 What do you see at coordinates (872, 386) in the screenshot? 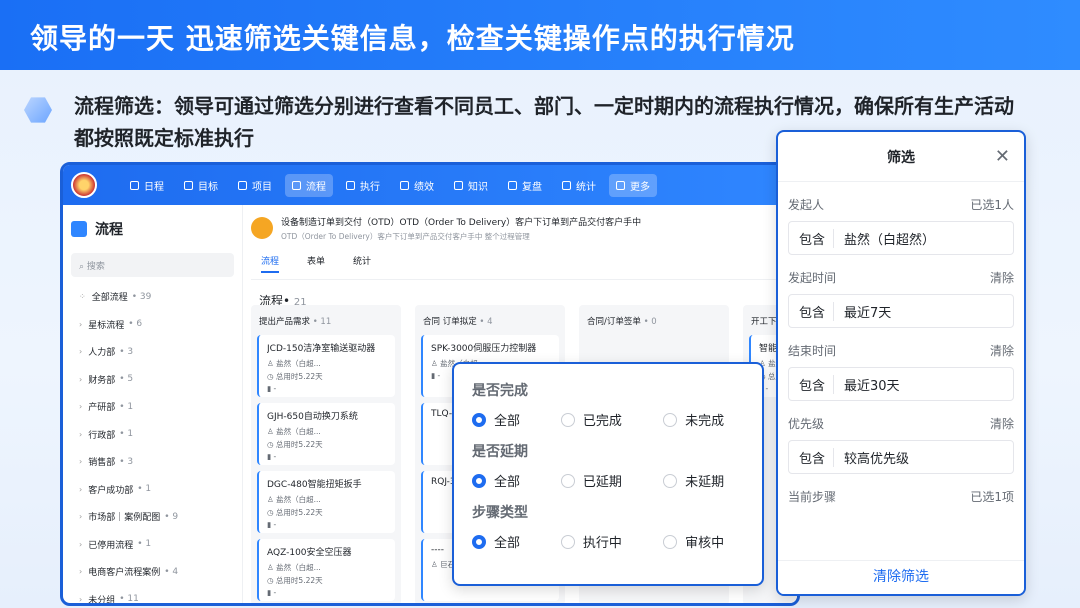
I see `filter-value: 最近30天` at bounding box center [872, 386].